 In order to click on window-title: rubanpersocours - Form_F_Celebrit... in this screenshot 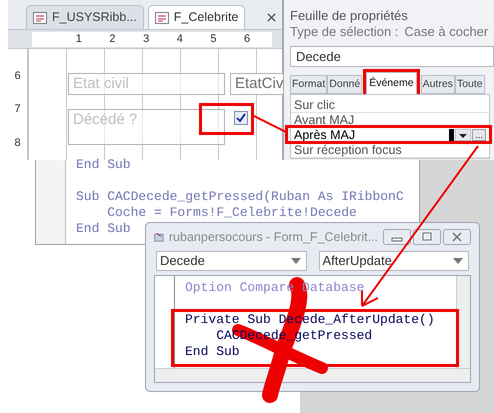, I will do `click(273, 237)`.